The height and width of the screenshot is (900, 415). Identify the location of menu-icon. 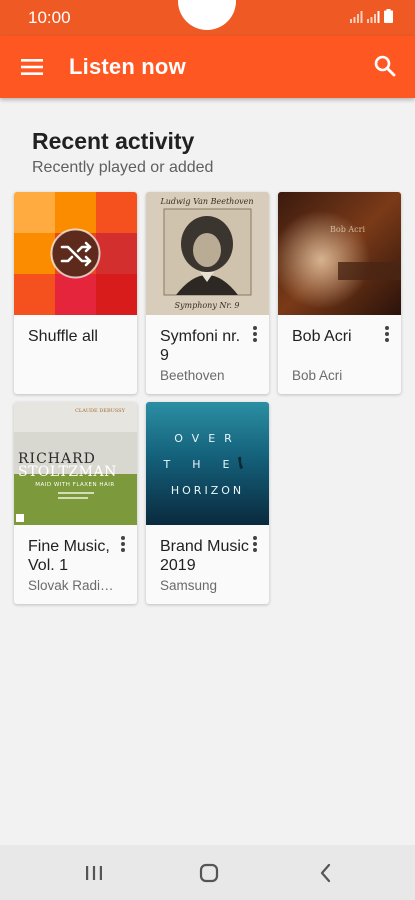
(32, 67).